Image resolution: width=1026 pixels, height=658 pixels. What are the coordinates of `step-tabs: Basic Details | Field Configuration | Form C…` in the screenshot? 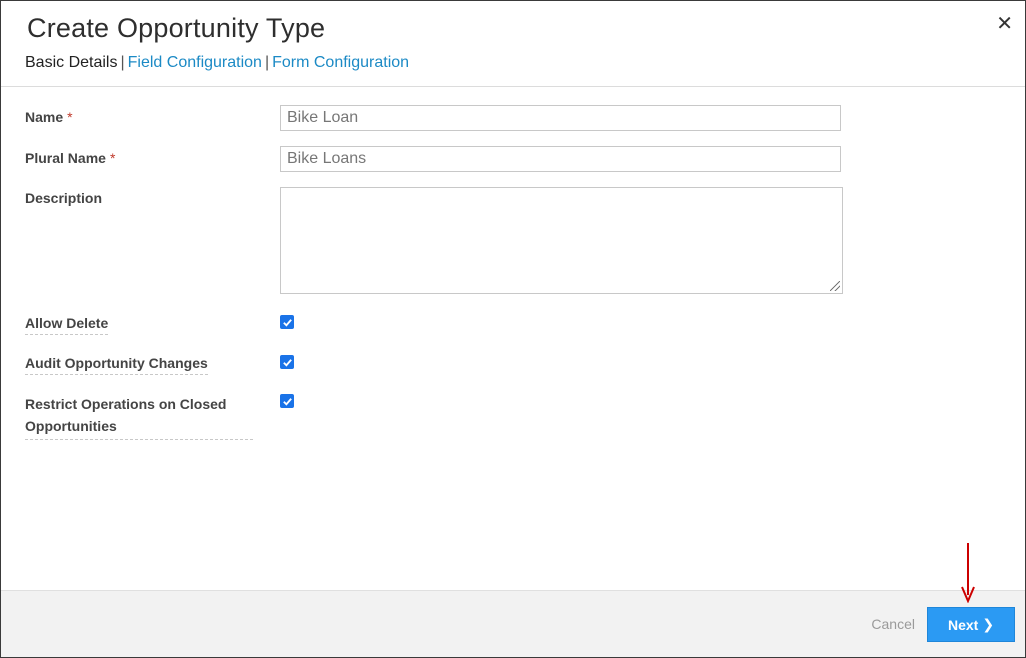 It's located at (217, 63).